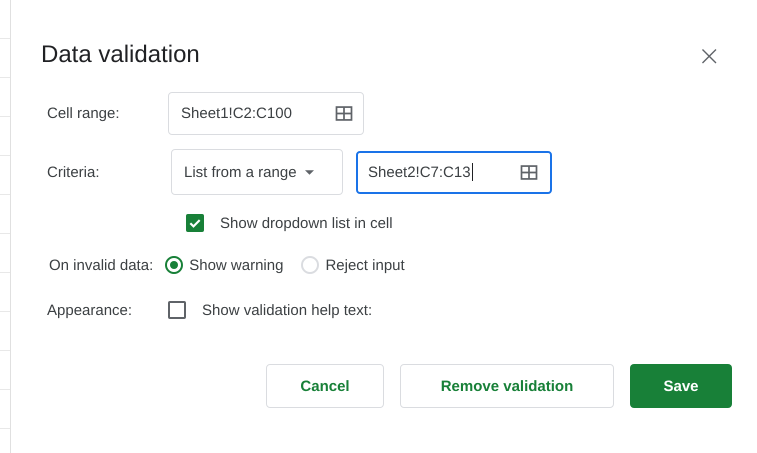 This screenshot has height=453, width=757. I want to click on radio-label: Show warning, so click(236, 265).